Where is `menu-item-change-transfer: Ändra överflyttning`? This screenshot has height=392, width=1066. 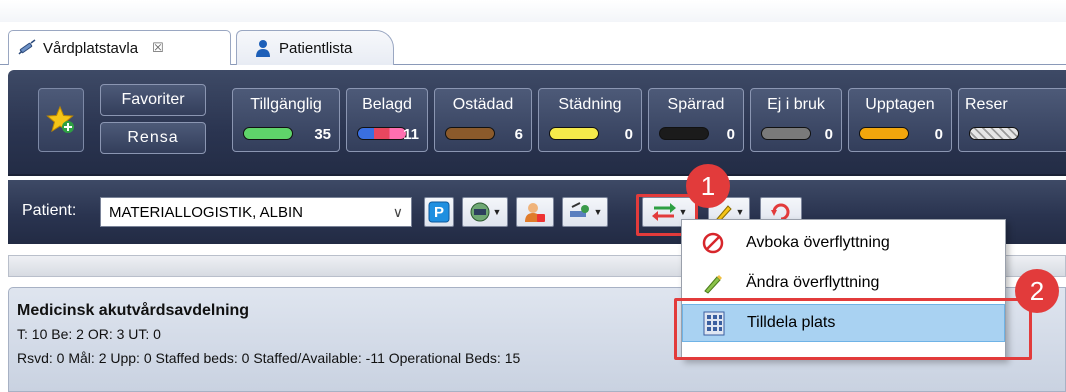 menu-item-change-transfer: Ändra överflyttning is located at coordinates (843, 283).